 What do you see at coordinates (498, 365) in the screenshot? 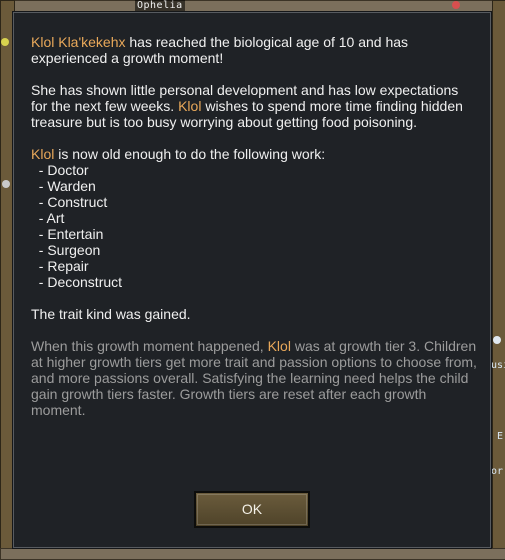
I see `map-text-fragment: usi` at bounding box center [498, 365].